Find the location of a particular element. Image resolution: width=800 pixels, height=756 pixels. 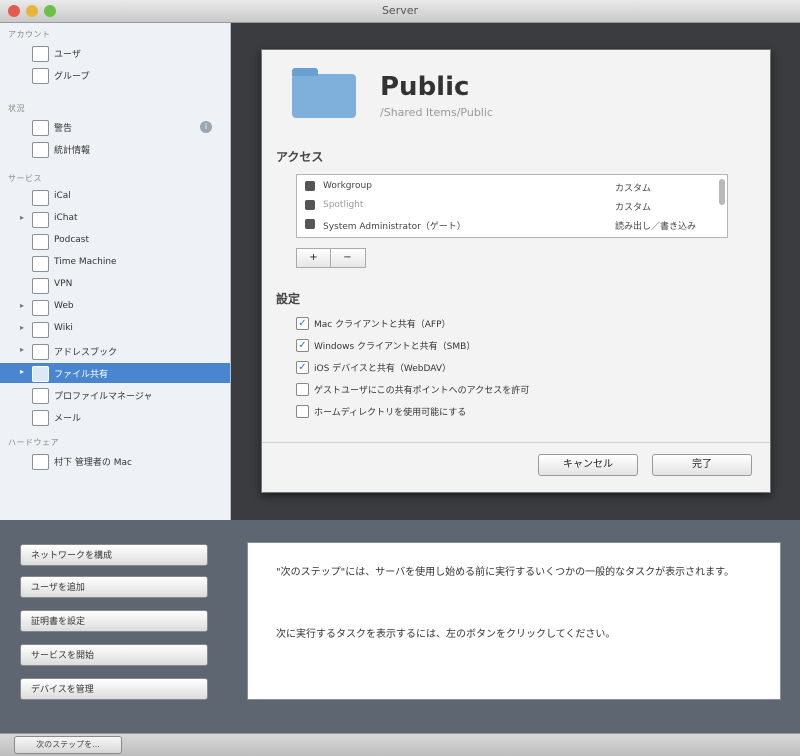

sidebar-item-address-book: ▸ アドレスブック is located at coordinates (115, 351).